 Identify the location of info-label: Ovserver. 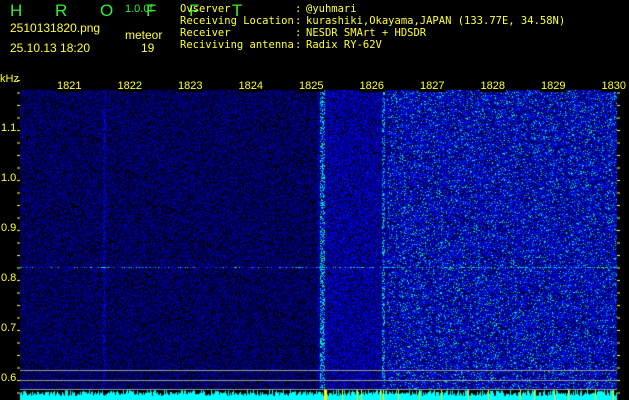
(205, 9).